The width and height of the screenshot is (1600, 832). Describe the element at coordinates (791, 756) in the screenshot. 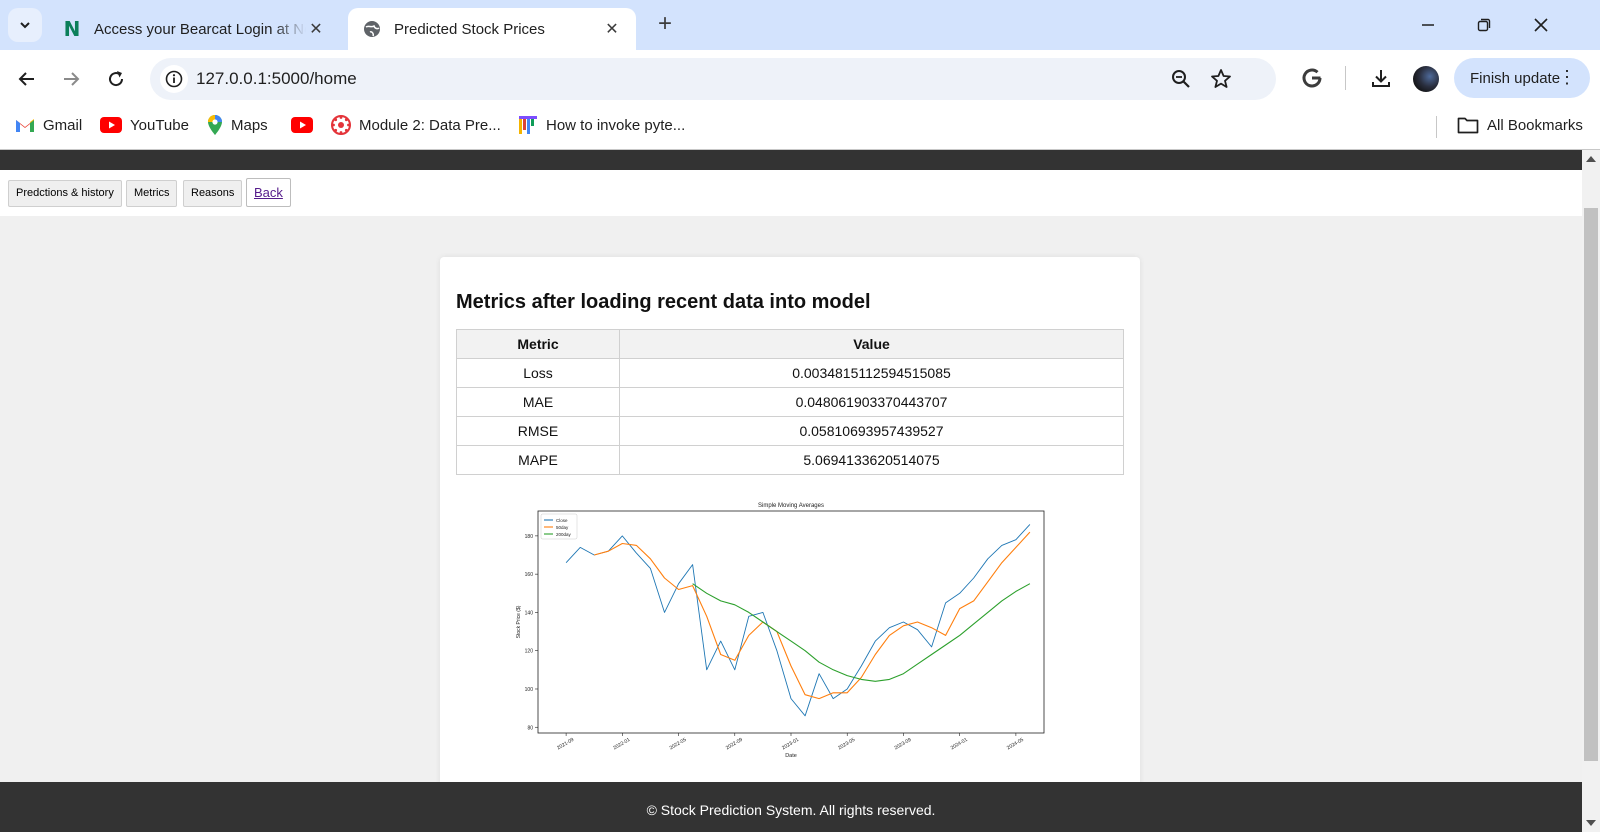

I see `x-axis-label: Date` at that location.